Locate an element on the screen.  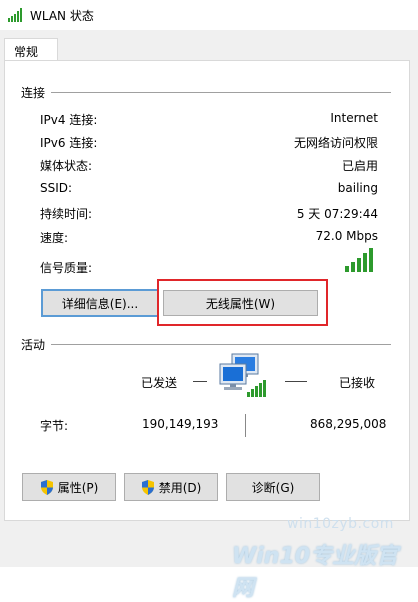
duration-label: 持续时间: is located at coordinates (66, 214).